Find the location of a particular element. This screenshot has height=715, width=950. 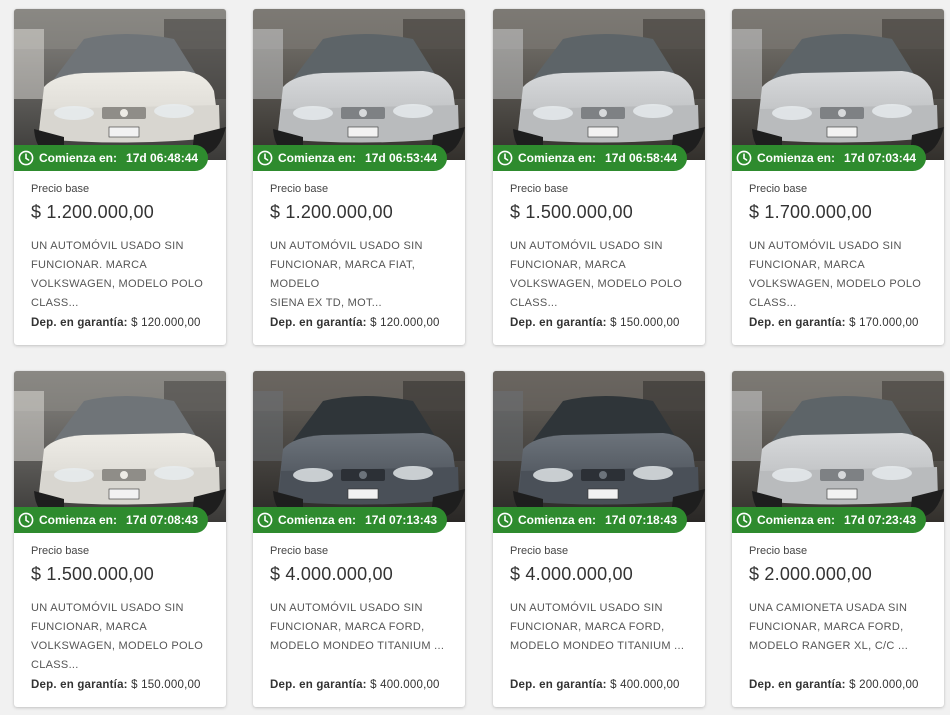

countdown-badge: Comienza en: 17d 06:48:44 is located at coordinates (111, 158).